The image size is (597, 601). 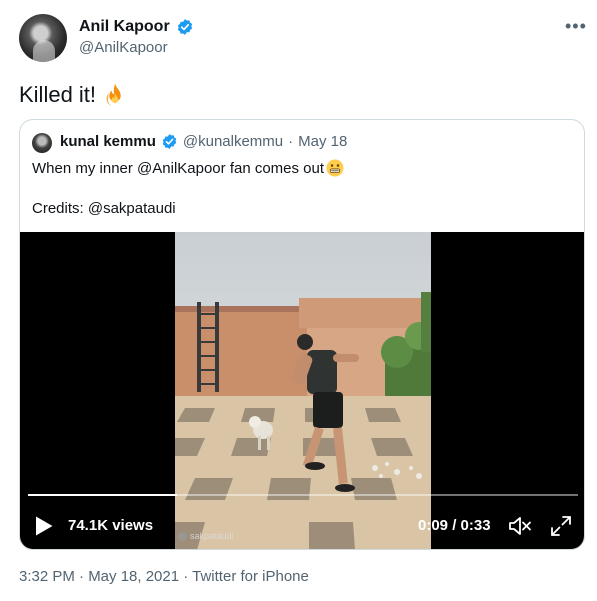 I want to click on fullscreen-expand-icon, so click(x=561, y=526).